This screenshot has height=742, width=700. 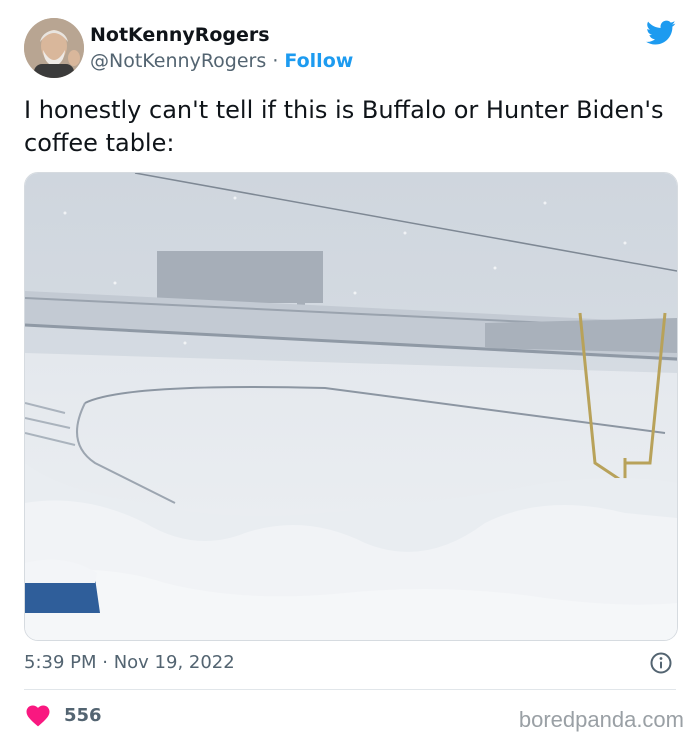 I want to click on author-handle-row: @NotKennyRogers · Follow, so click(x=221, y=61).